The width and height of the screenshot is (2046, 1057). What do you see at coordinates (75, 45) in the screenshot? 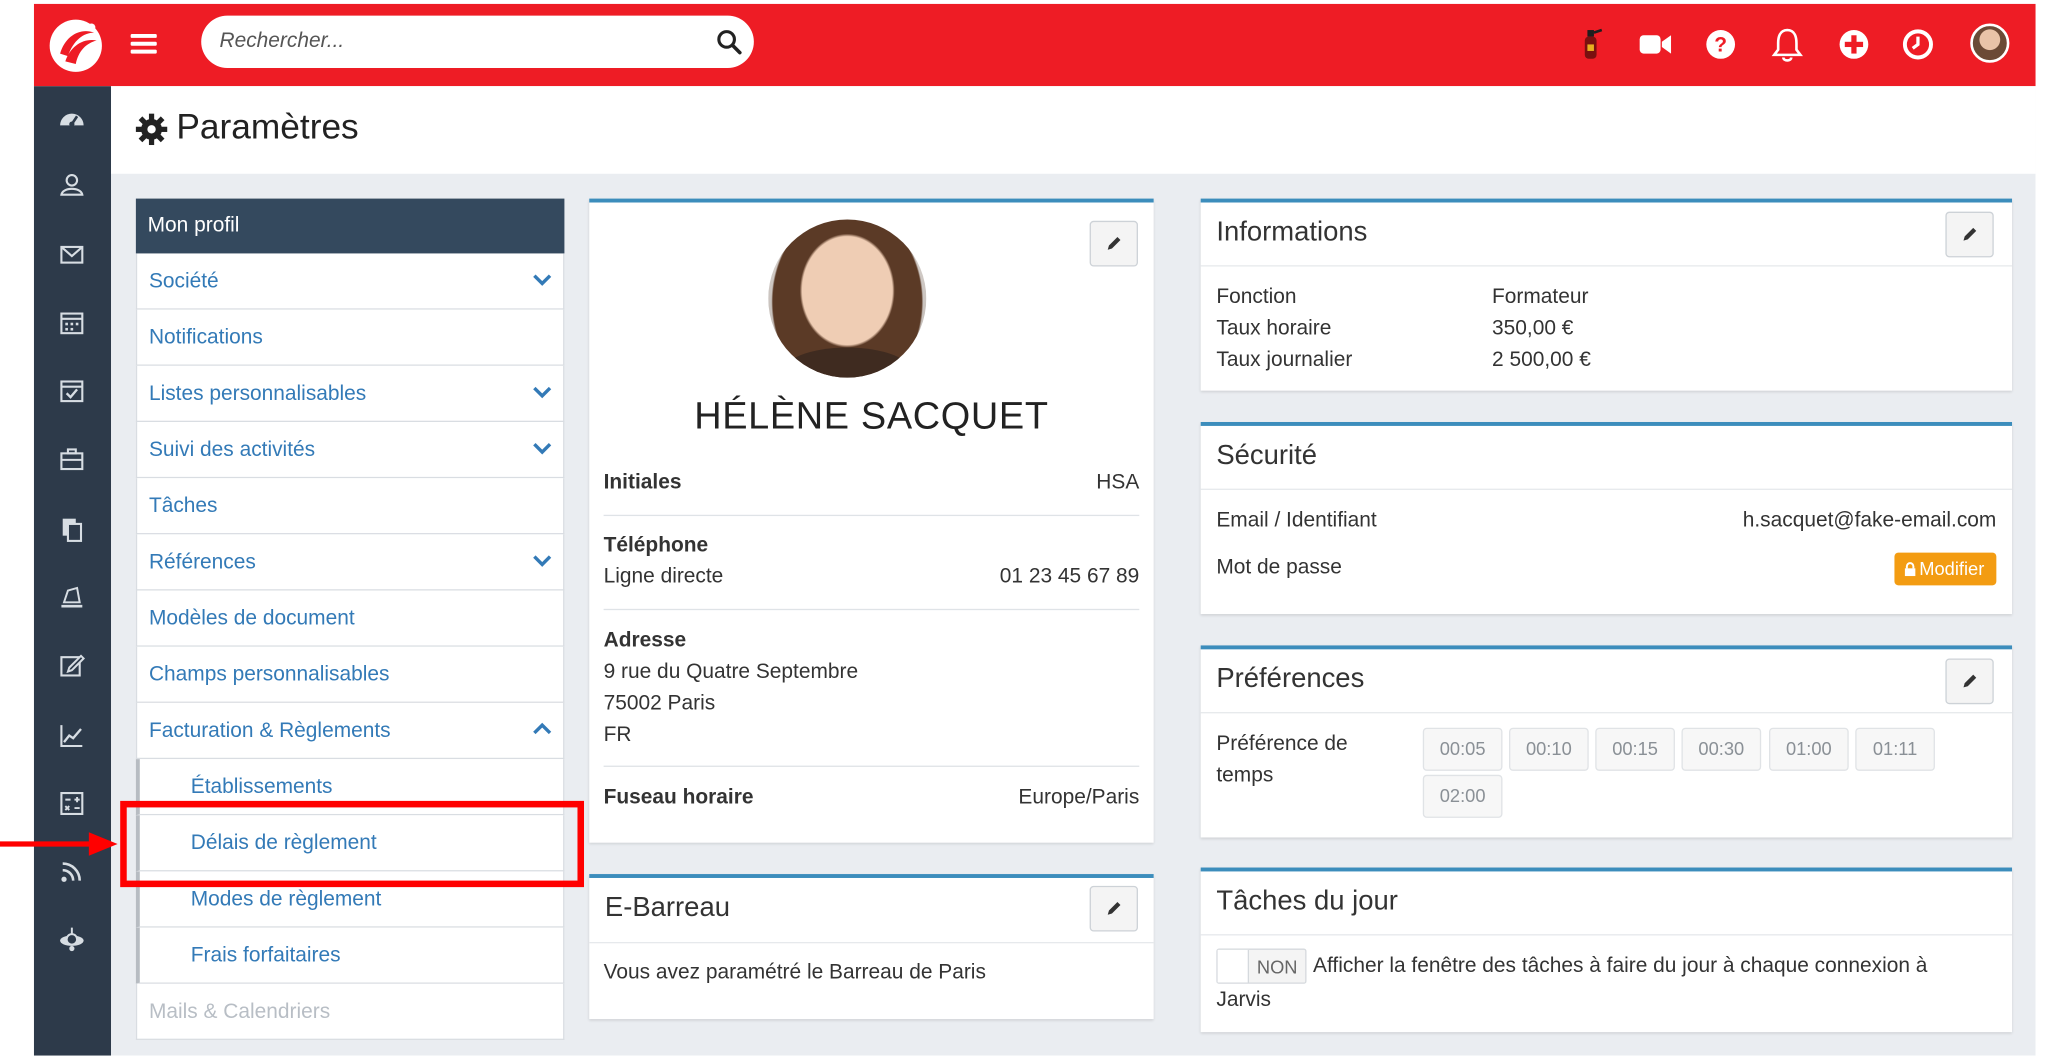
I see `logo-icon` at bounding box center [75, 45].